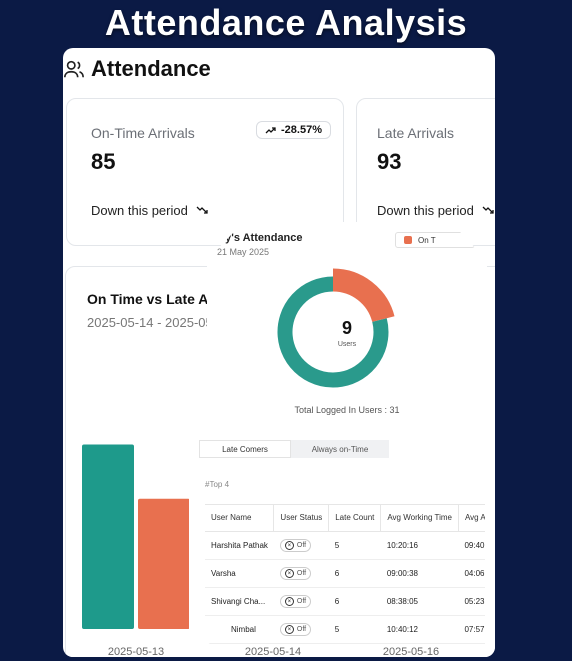 Image resolution: width=572 pixels, height=661 pixels. What do you see at coordinates (273, 651) in the screenshot?
I see `x-tick-label: 2025-05-14` at bounding box center [273, 651].